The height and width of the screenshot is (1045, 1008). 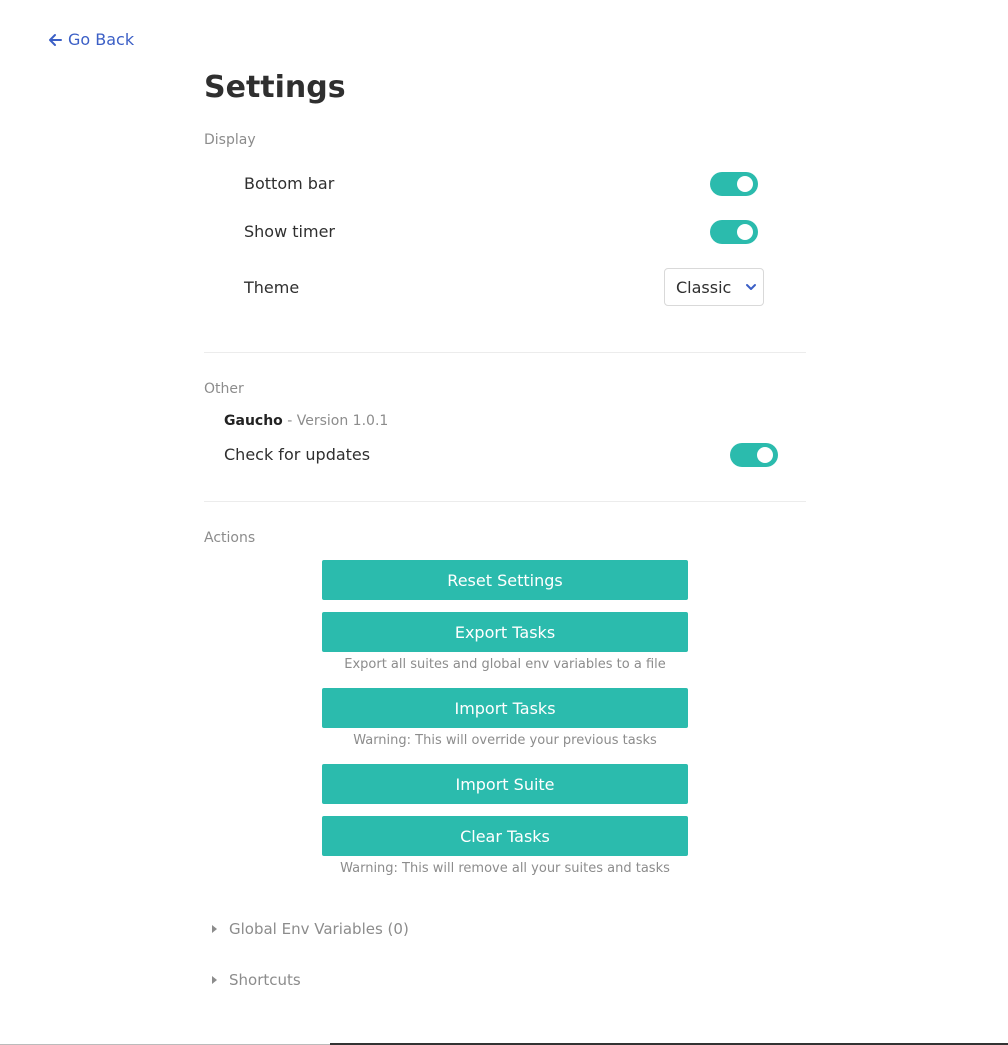 What do you see at coordinates (289, 231) in the screenshot?
I see `show-timer-label: Show timer` at bounding box center [289, 231].